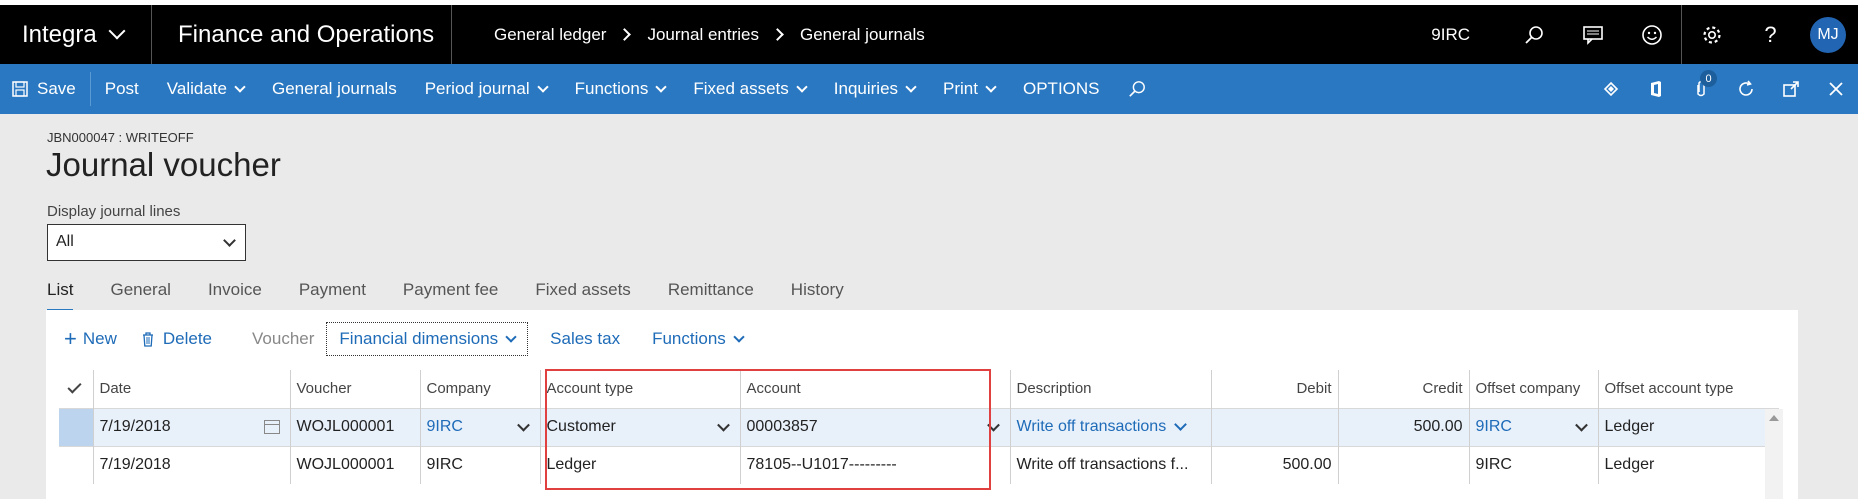  What do you see at coordinates (1770, 34) in the screenshot?
I see `help-icon: ?` at bounding box center [1770, 34].